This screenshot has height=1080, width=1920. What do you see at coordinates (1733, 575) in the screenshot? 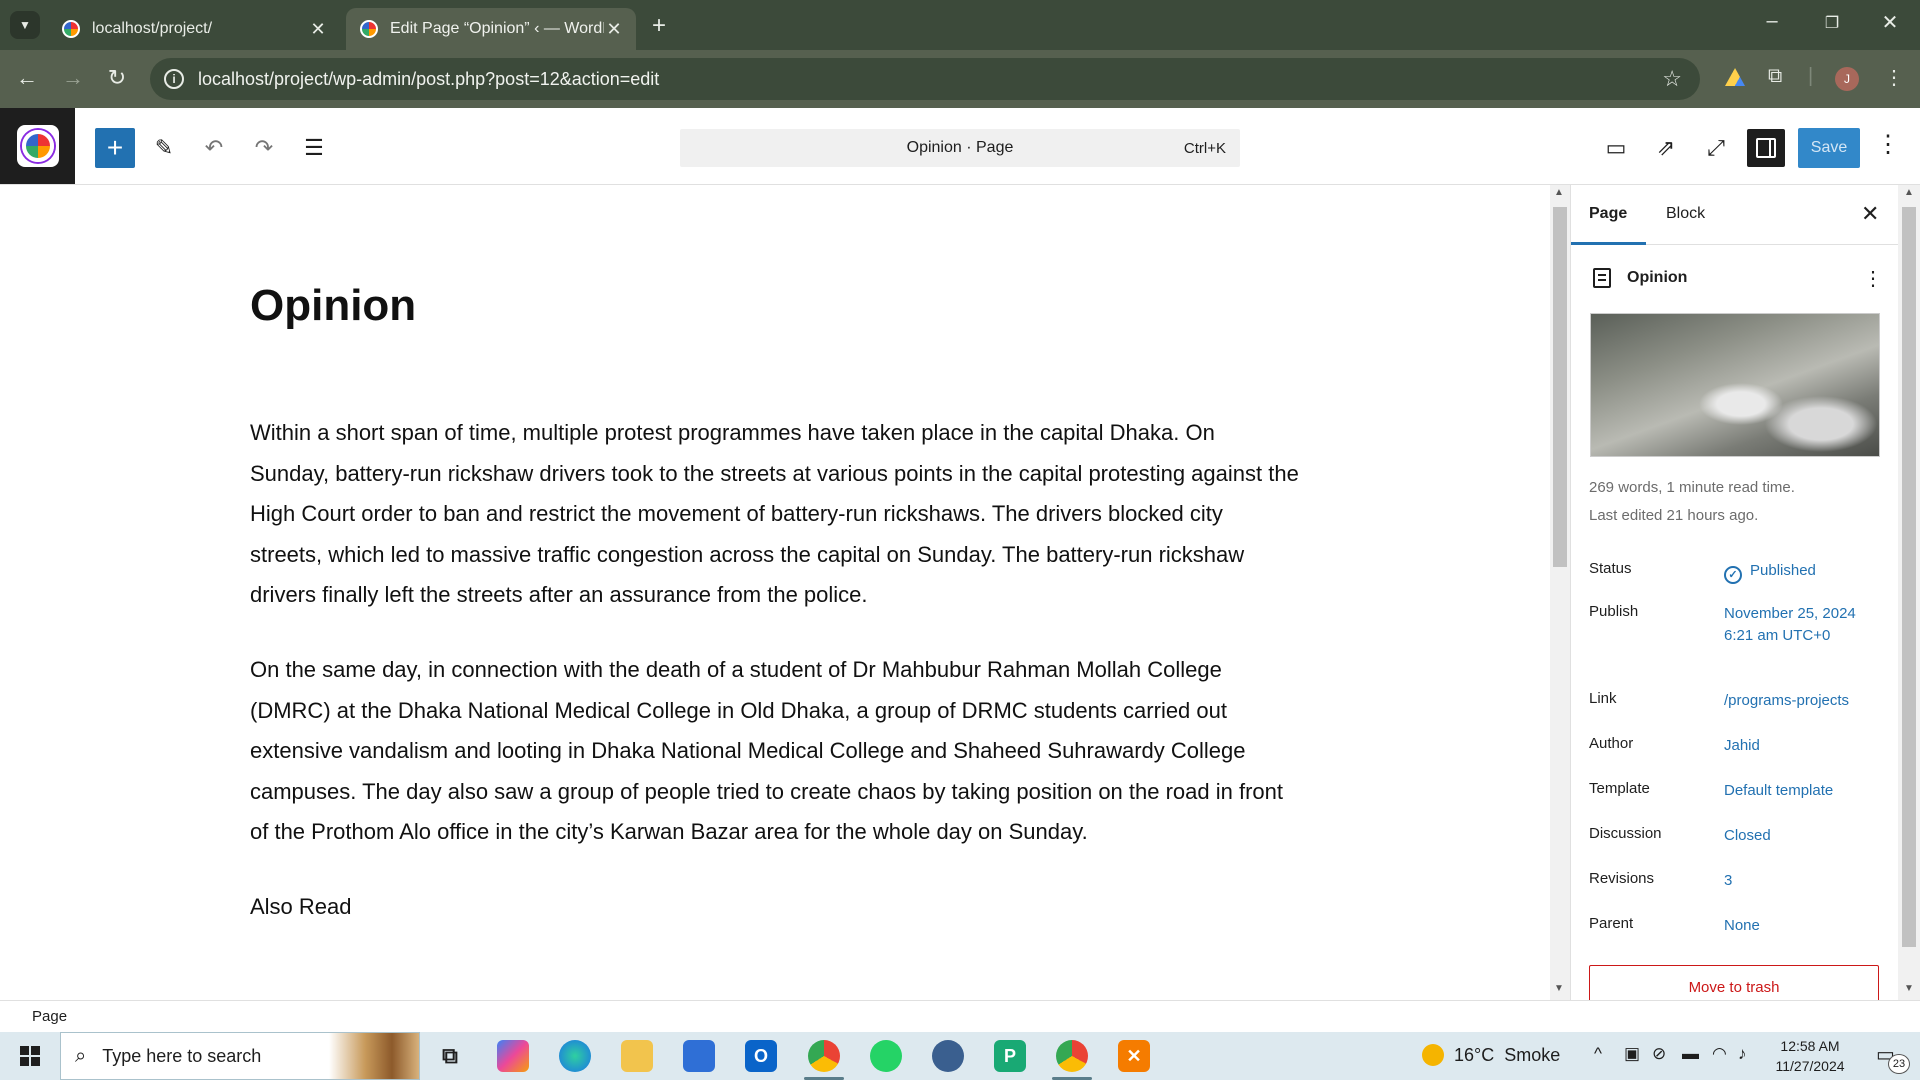
I see `published-check-icon: ✓` at bounding box center [1733, 575].